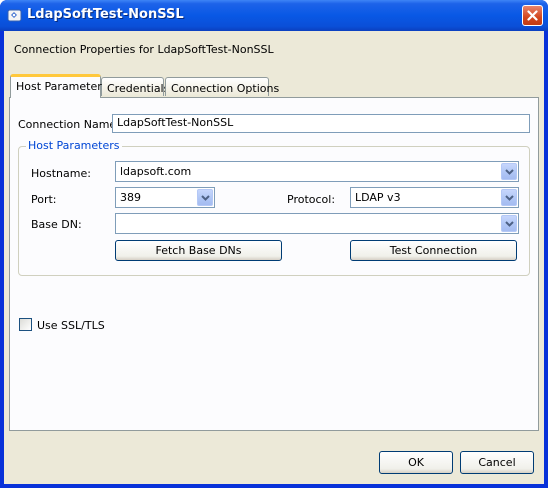 Image resolution: width=548 pixels, height=488 pixels. Describe the element at coordinates (317, 223) in the screenshot. I see `base-dn-combo` at that location.